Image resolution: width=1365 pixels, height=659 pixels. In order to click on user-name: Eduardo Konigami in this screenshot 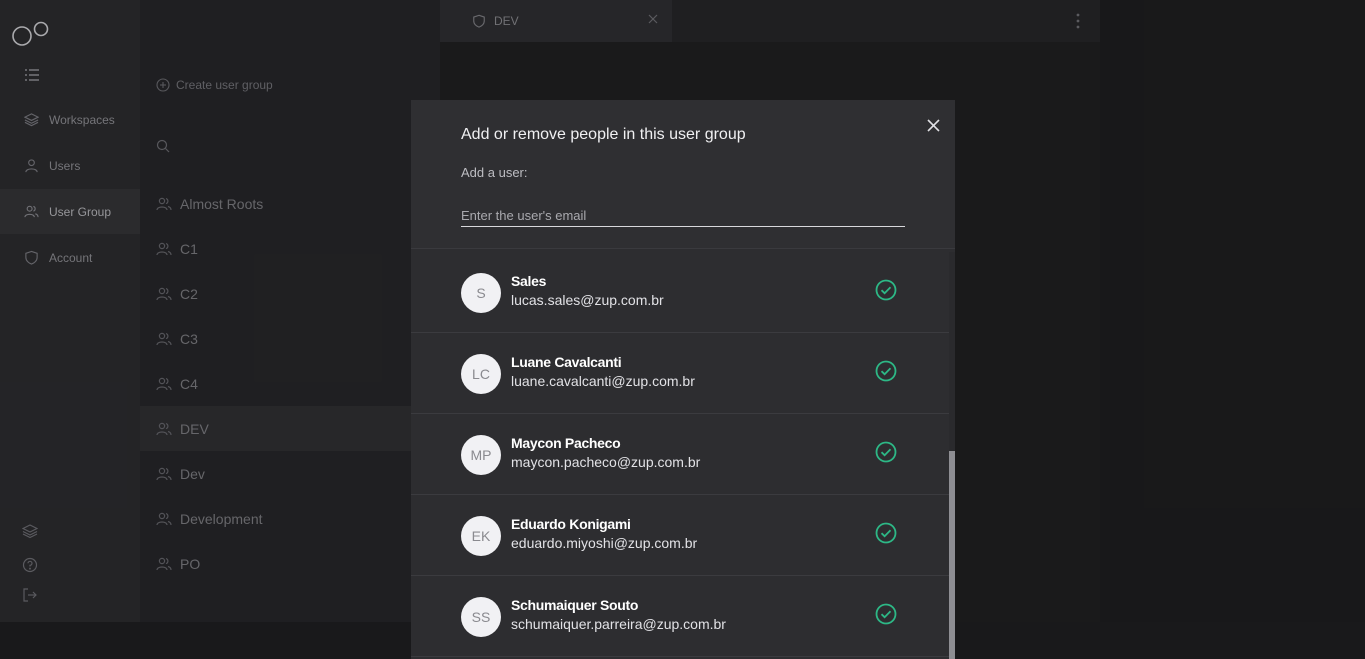, I will do `click(571, 524)`.